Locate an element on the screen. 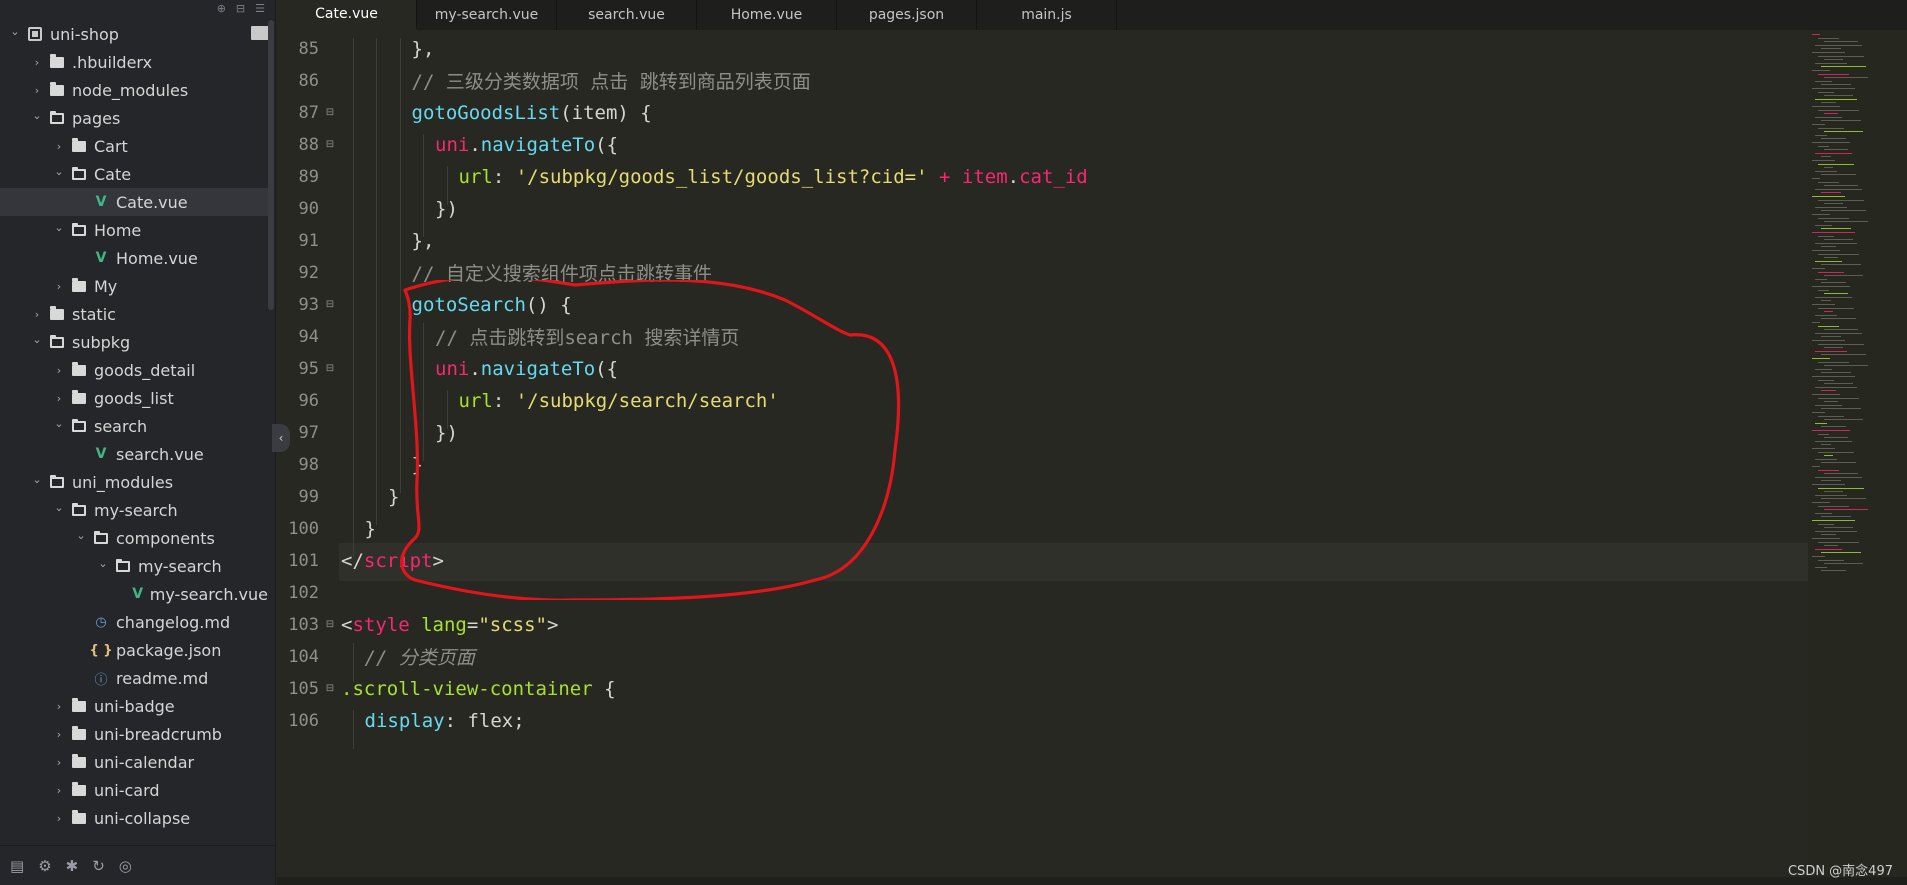 The width and height of the screenshot is (1907, 885). tree-item: › .hbuilderx is located at coordinates (134, 62).